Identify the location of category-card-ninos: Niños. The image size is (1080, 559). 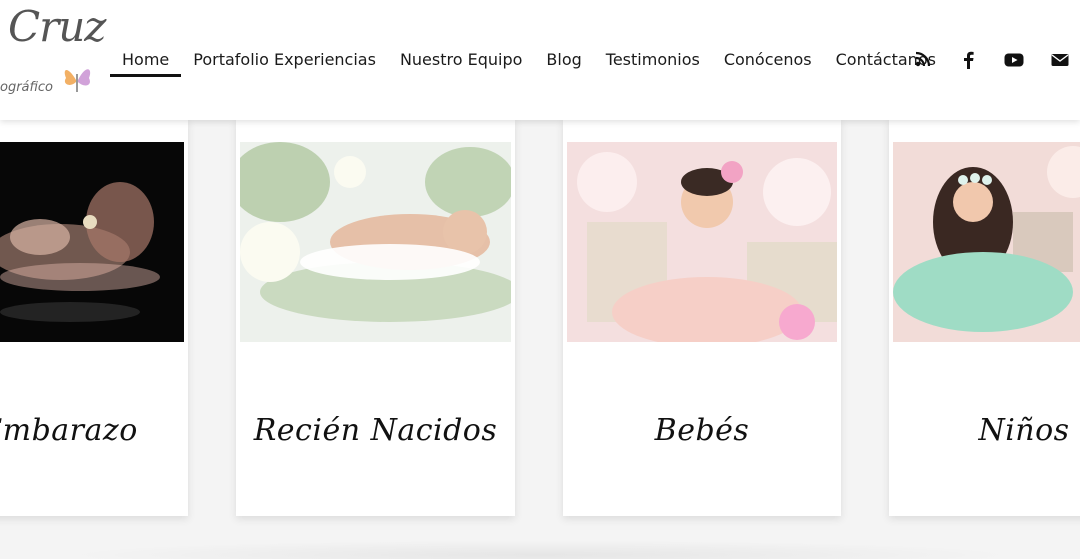
(984, 317).